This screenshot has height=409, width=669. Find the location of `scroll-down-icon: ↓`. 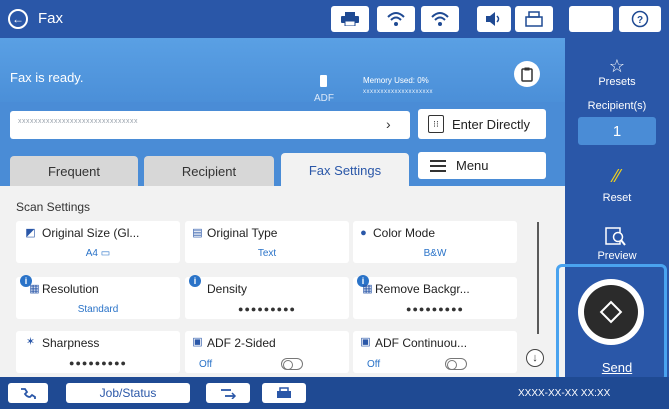

scroll-down-icon: ↓ is located at coordinates (535, 358).